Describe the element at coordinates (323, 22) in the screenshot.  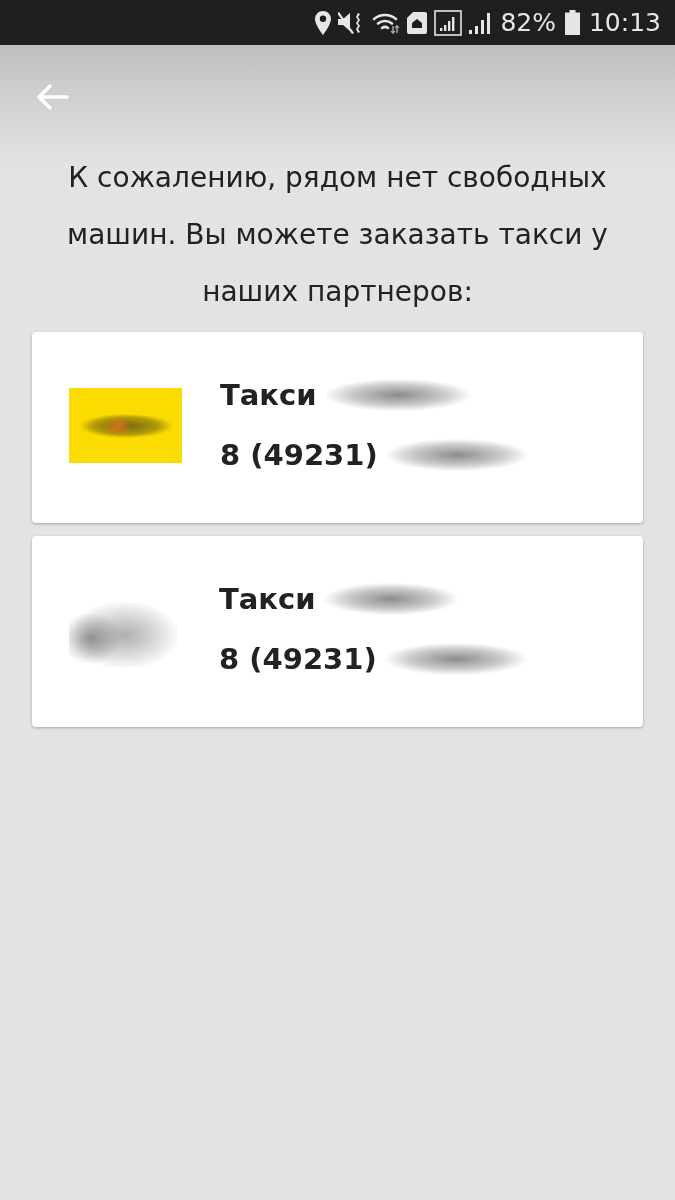
I see `location-pin-icon` at that location.